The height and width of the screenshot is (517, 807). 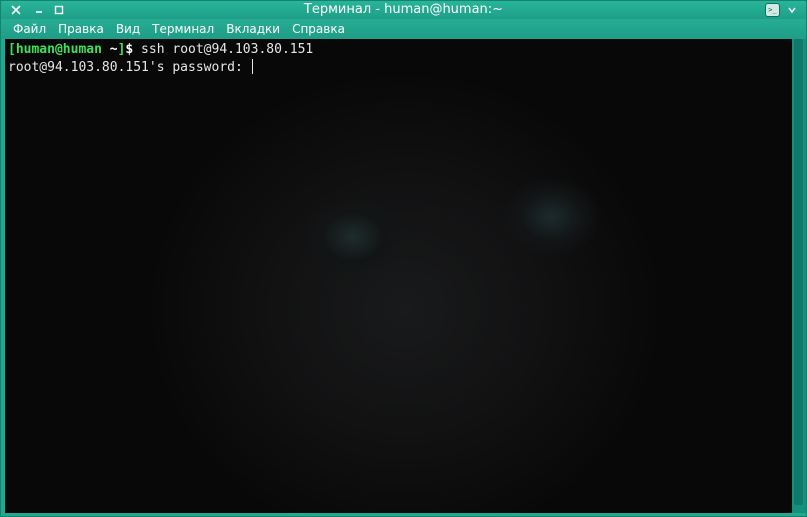 What do you see at coordinates (223, 49) in the screenshot?
I see `command-text: ssh root@94.103.80.151` at bounding box center [223, 49].